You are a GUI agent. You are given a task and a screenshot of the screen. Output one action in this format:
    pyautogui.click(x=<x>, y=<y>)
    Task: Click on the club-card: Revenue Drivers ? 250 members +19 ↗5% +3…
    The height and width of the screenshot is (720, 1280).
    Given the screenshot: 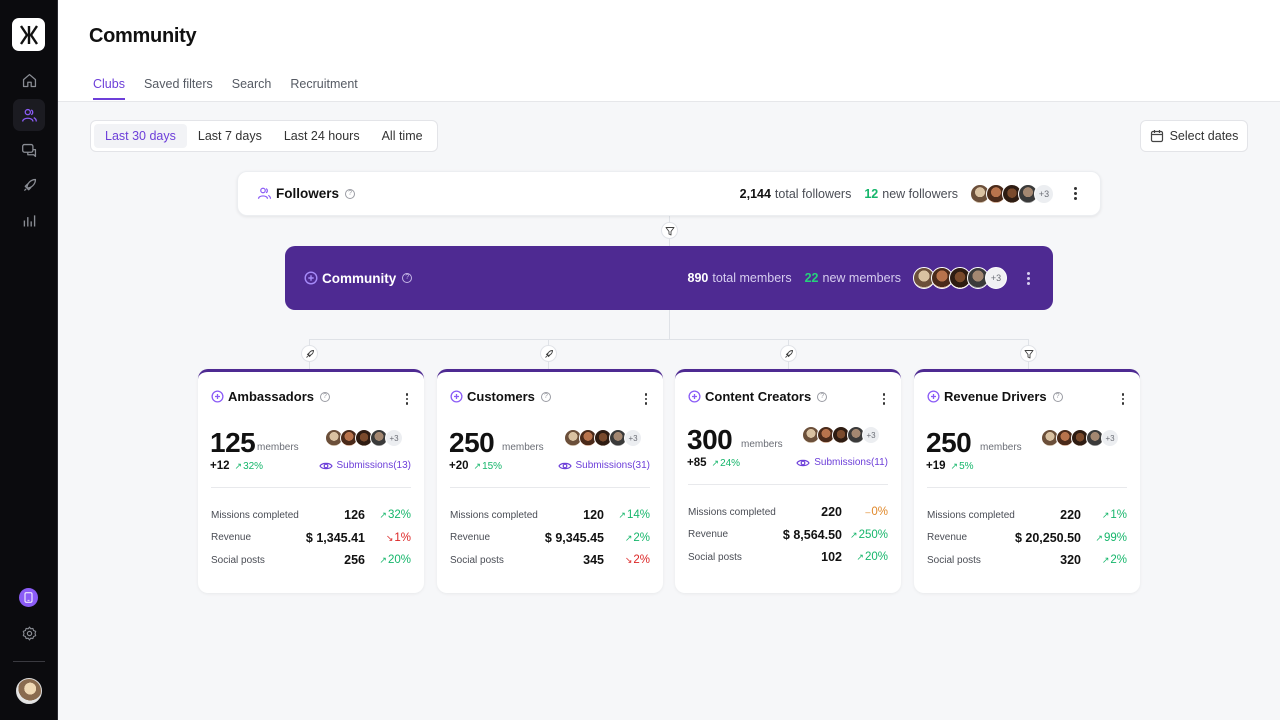 What is the action you would take?
    pyautogui.click(x=1027, y=481)
    